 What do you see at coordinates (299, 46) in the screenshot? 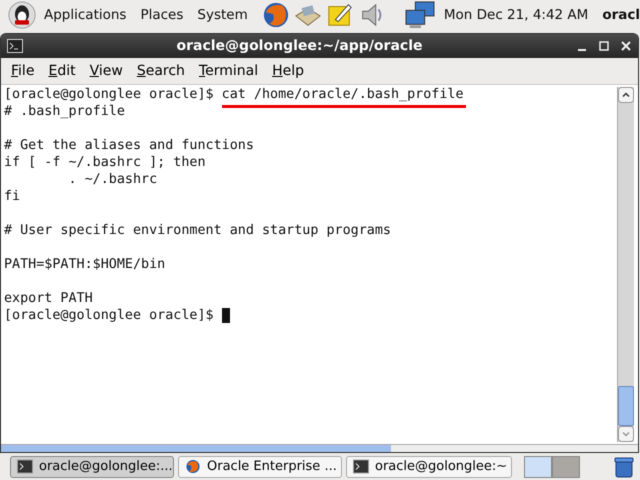
I see `window-title: oracle@golonglee:~/app/oracle` at bounding box center [299, 46].